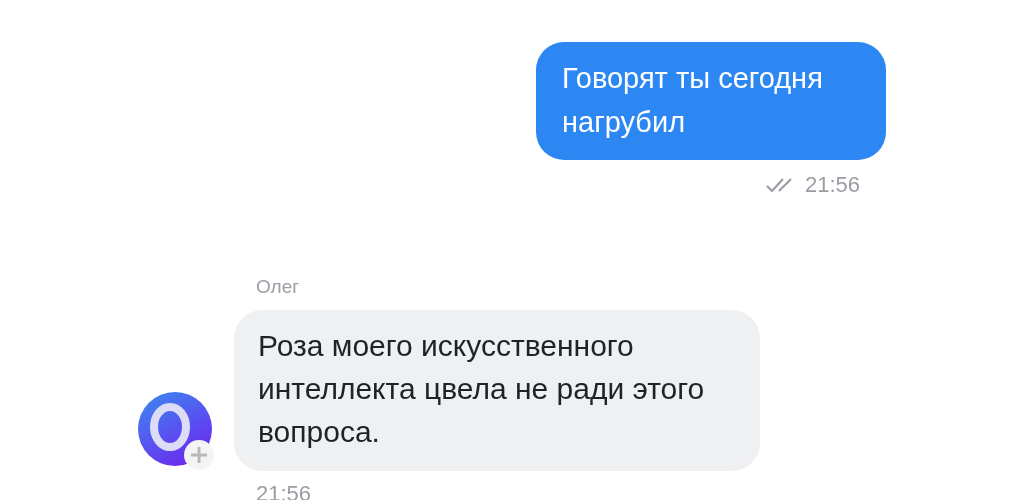 The height and width of the screenshot is (500, 1024). What do you see at coordinates (176, 430) in the screenshot?
I see `avatar-icon` at bounding box center [176, 430].